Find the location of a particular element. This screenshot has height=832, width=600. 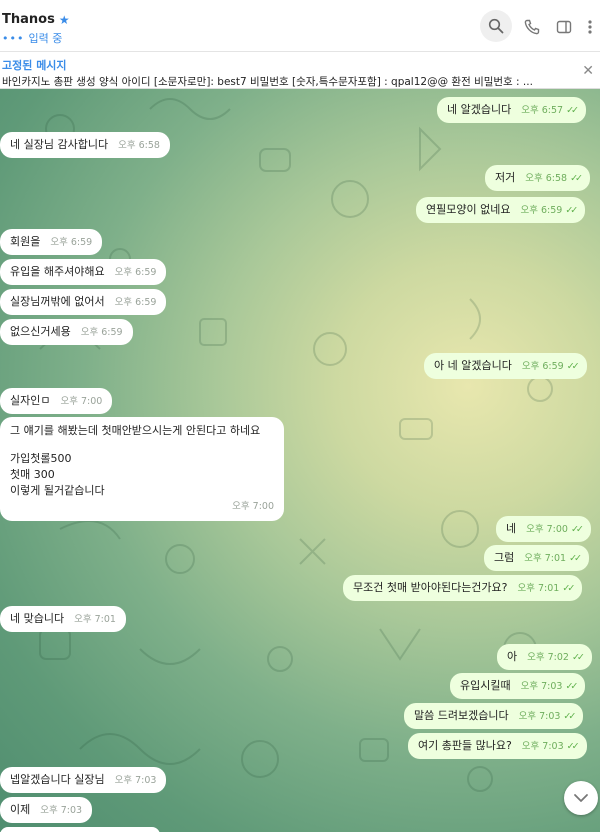

message-text: 유입을 해주셔야해요 is located at coordinates (57, 271).